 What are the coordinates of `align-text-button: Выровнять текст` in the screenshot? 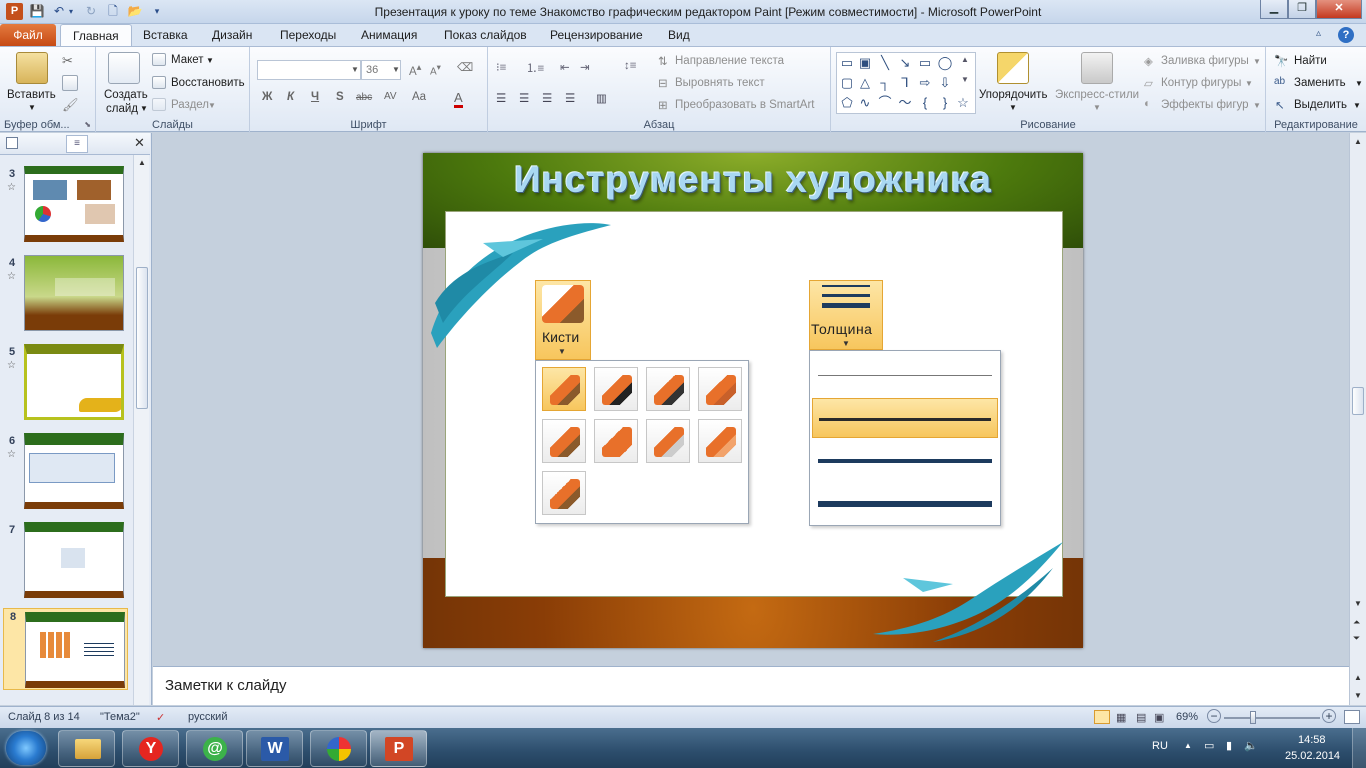 It's located at (720, 83).